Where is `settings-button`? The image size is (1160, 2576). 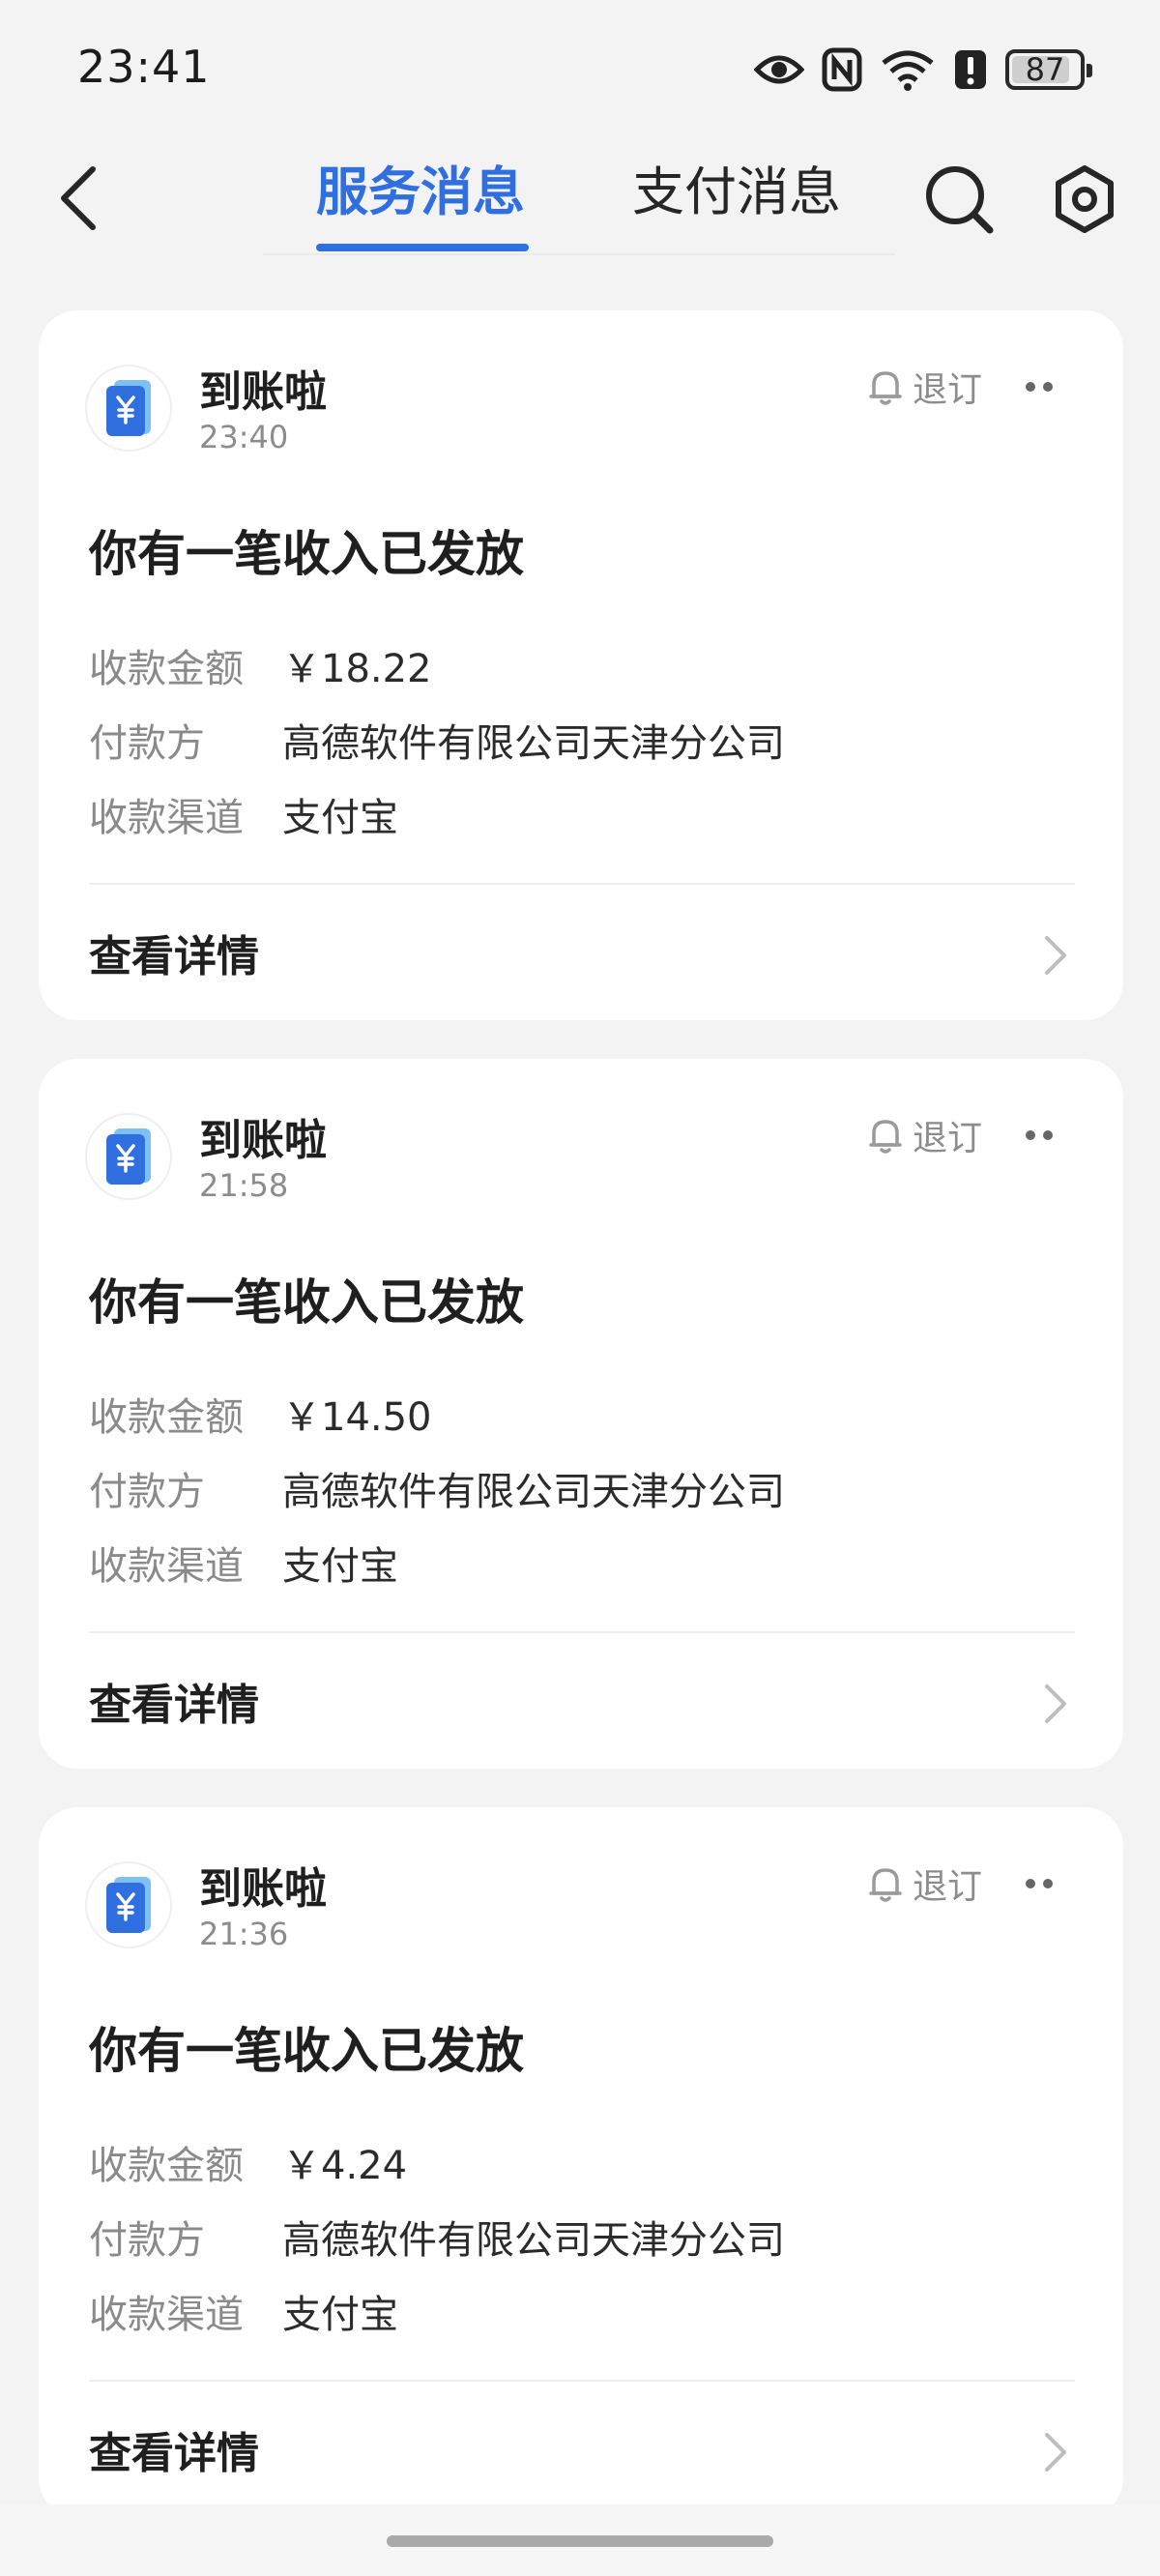 settings-button is located at coordinates (1084, 199).